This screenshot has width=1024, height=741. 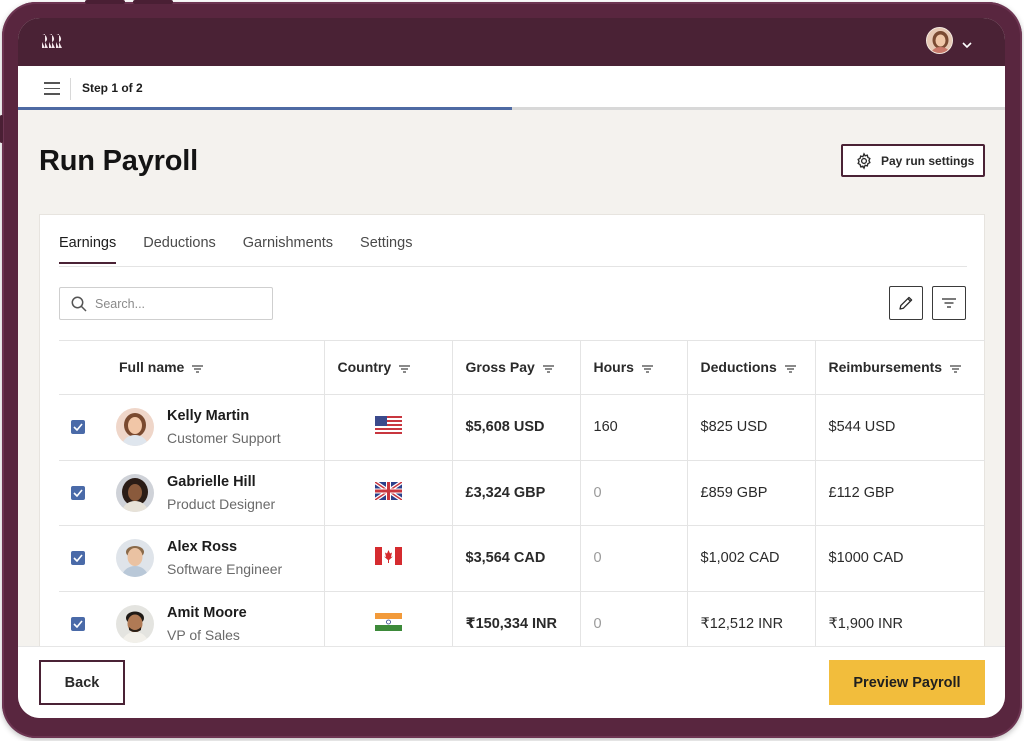 I want to click on search-icon, so click(x=79, y=304).